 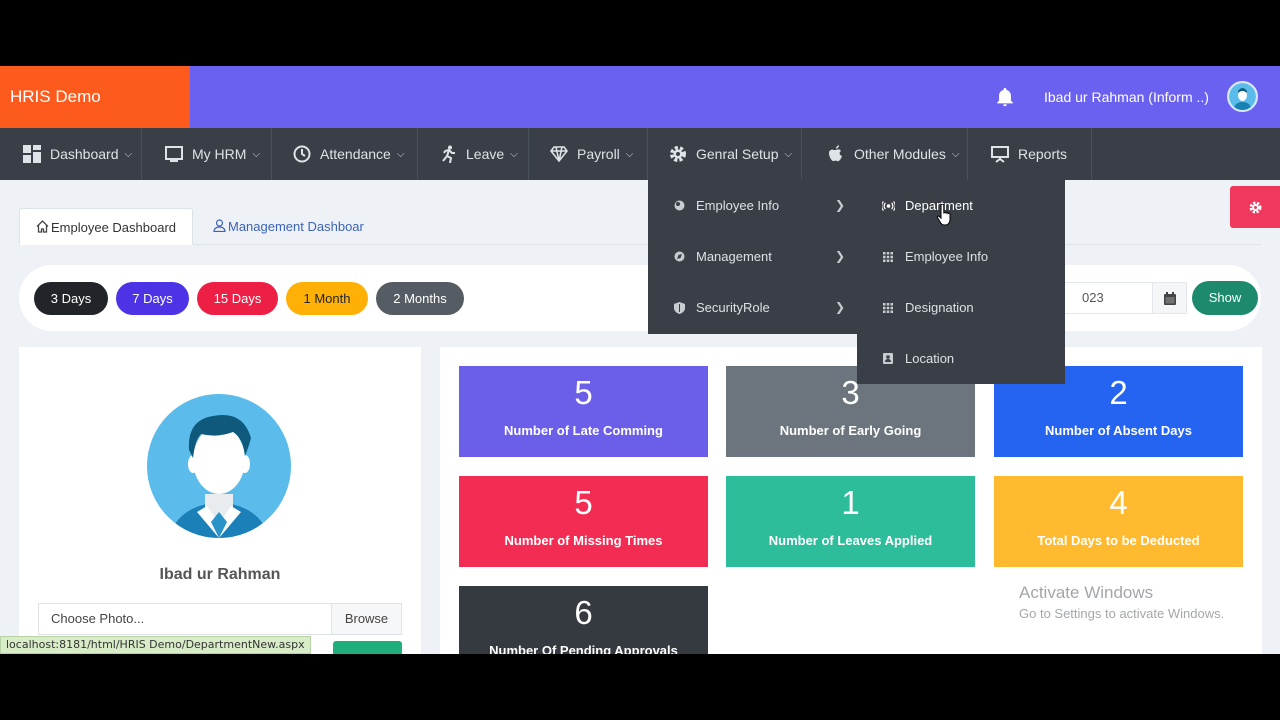 I want to click on profile-card: Ibad ur Rahman Choose Photo... Browse, so click(x=220, y=500).